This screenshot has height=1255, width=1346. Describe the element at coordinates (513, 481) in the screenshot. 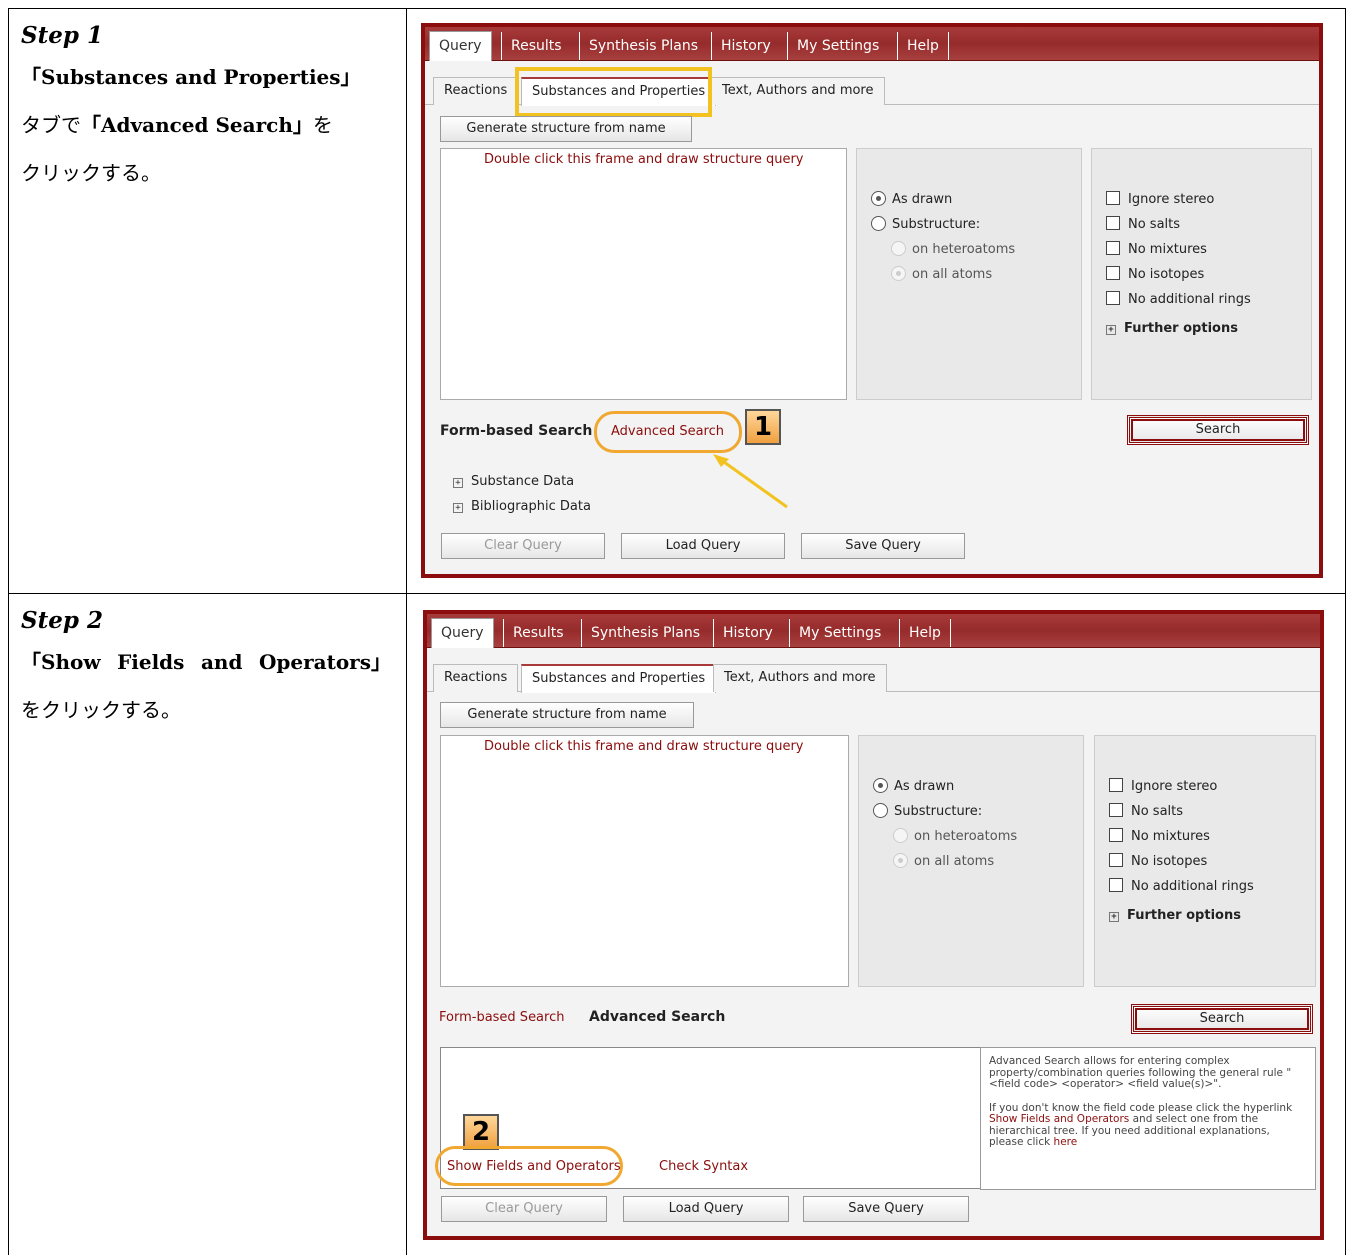

I see `substance-data-toggle: + Substance Data` at that location.